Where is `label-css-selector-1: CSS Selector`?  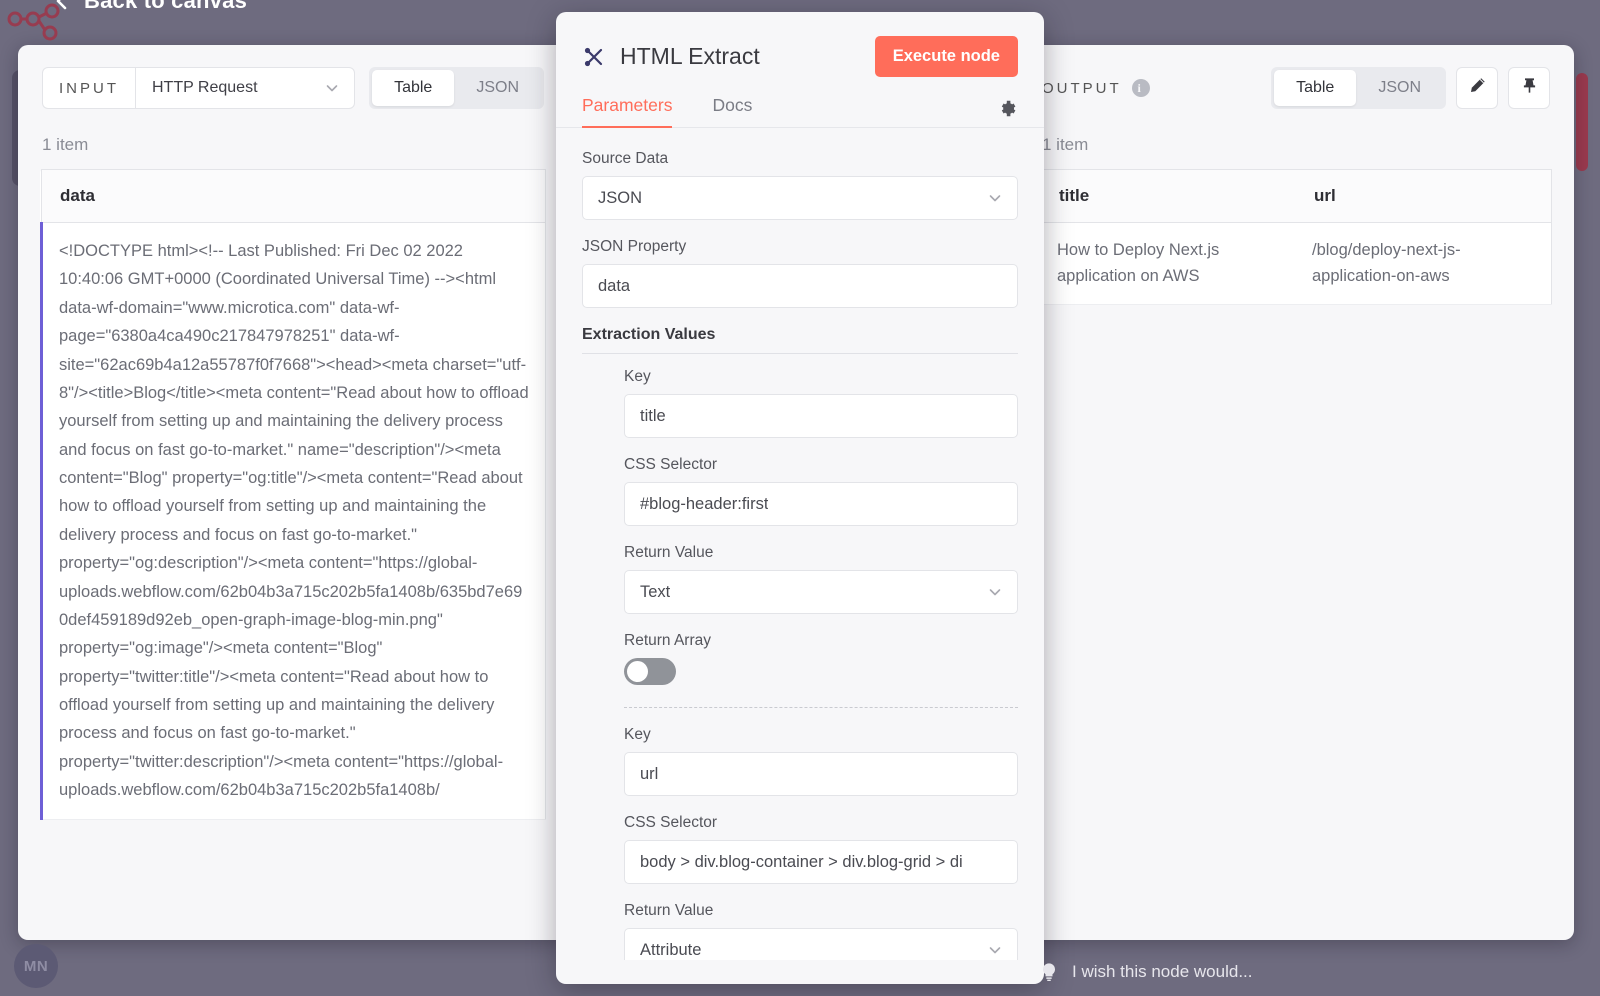 label-css-selector-1: CSS Selector is located at coordinates (671, 464).